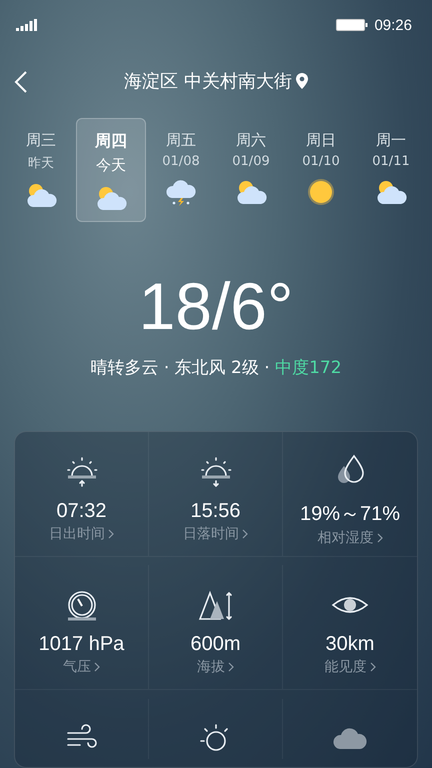  I want to click on date-label: 01/08, so click(181, 161).